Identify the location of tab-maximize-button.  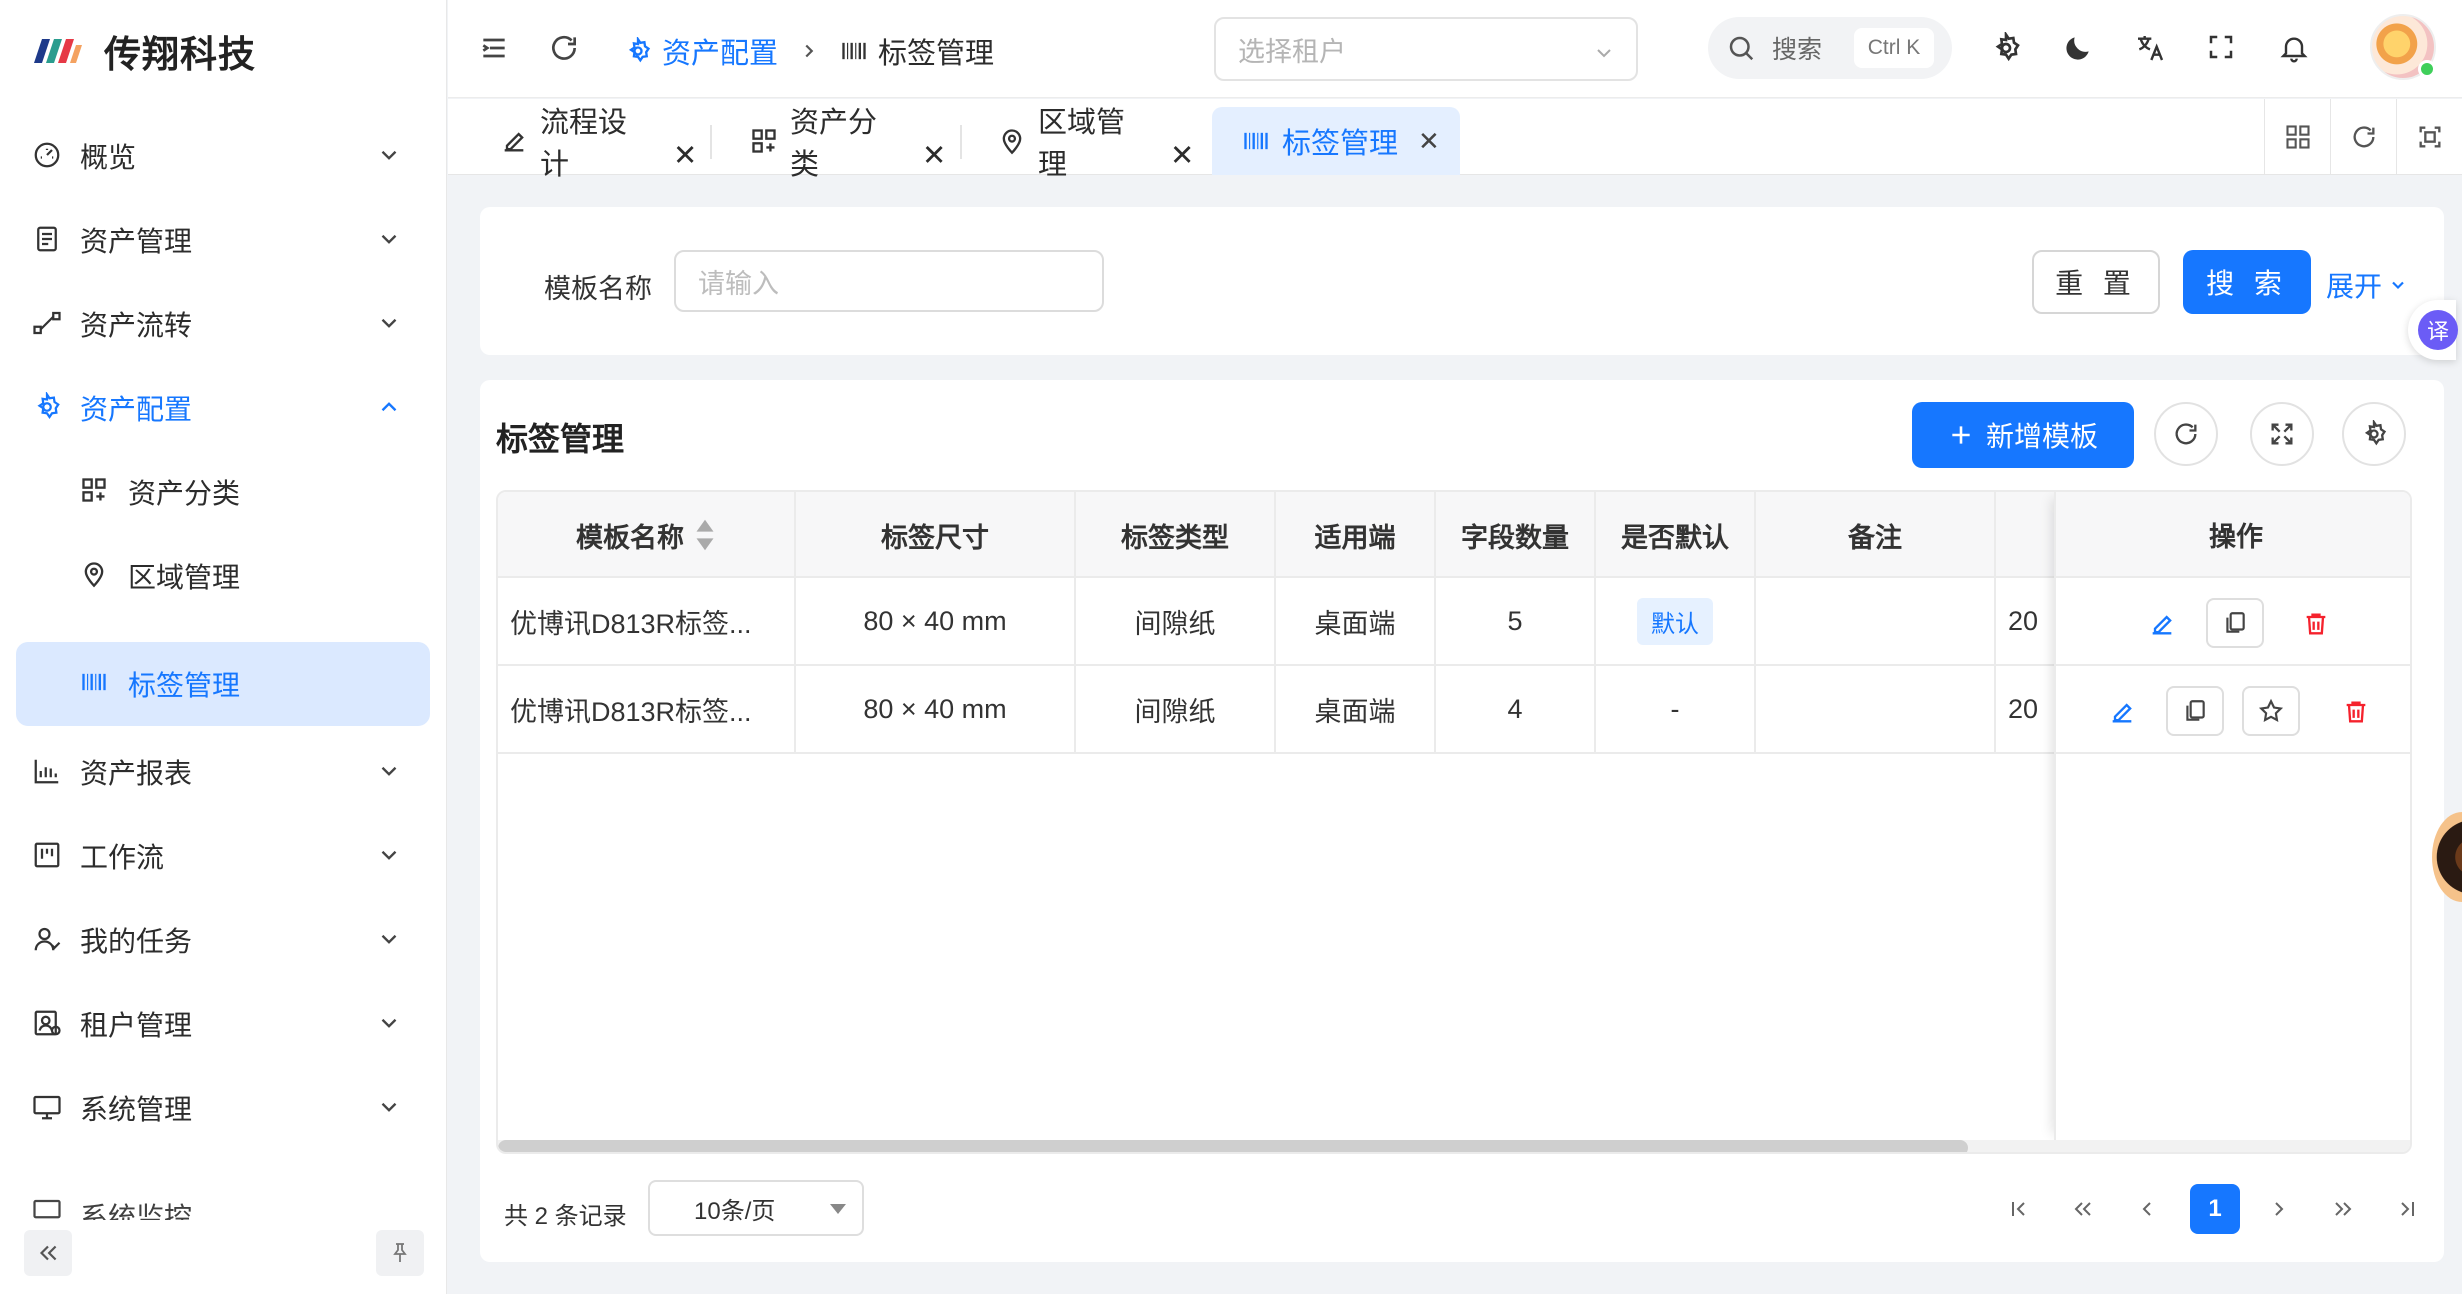
(2429, 137).